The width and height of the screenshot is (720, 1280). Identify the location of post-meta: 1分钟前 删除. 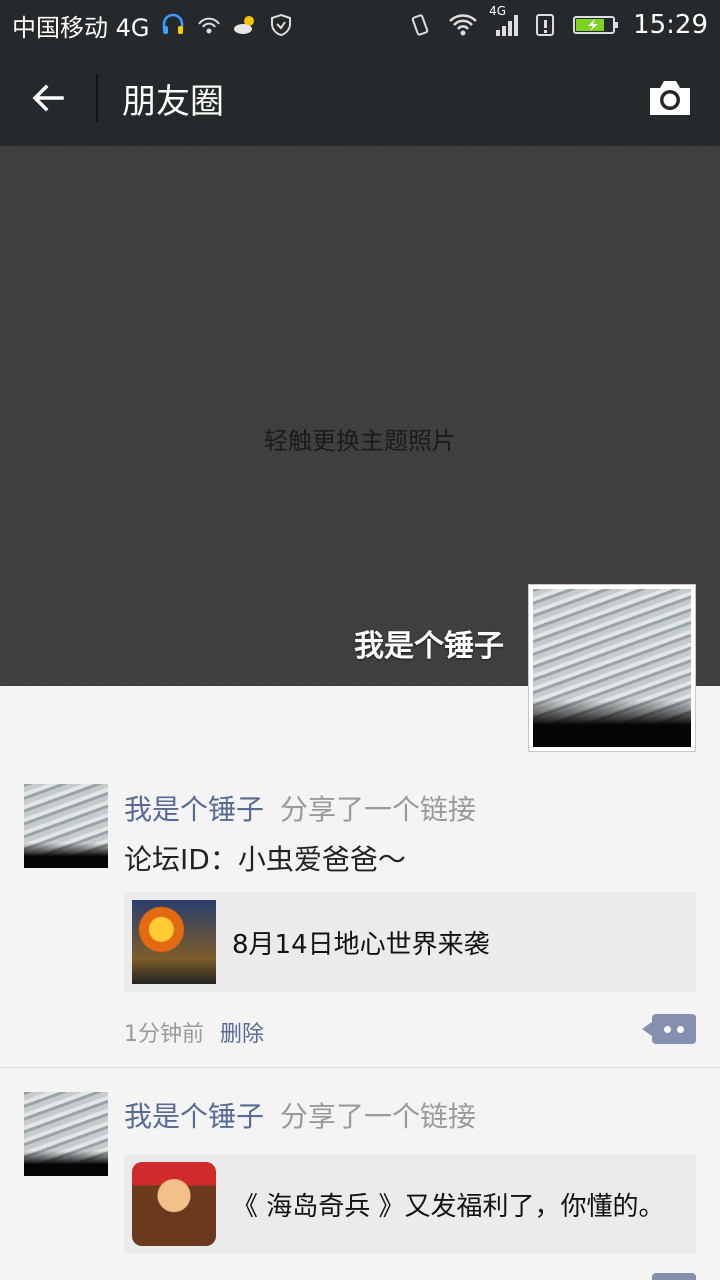
(194, 1032).